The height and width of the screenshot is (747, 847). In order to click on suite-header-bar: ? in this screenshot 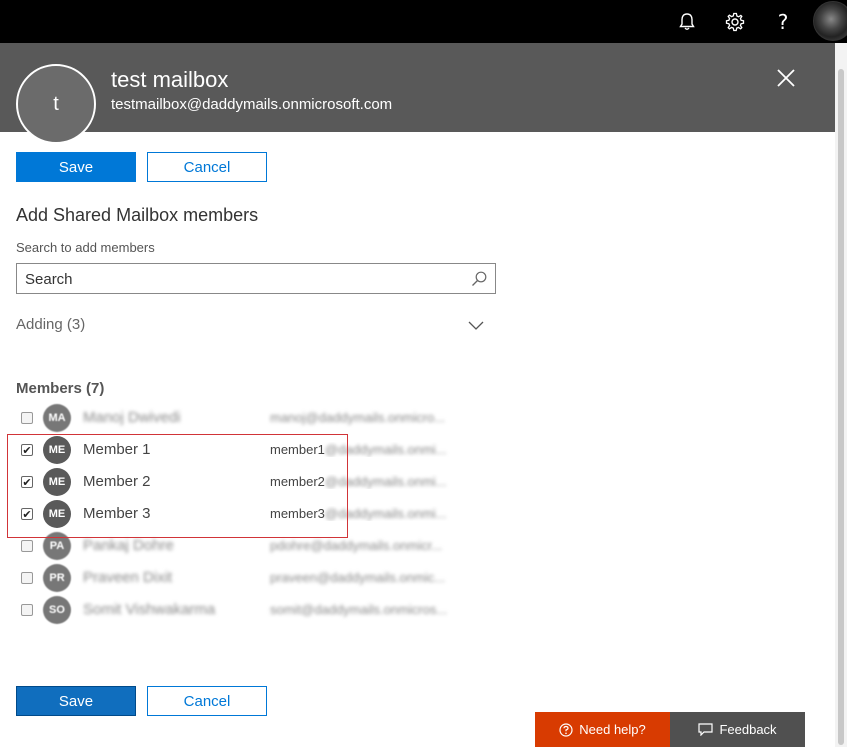, I will do `click(423, 21)`.